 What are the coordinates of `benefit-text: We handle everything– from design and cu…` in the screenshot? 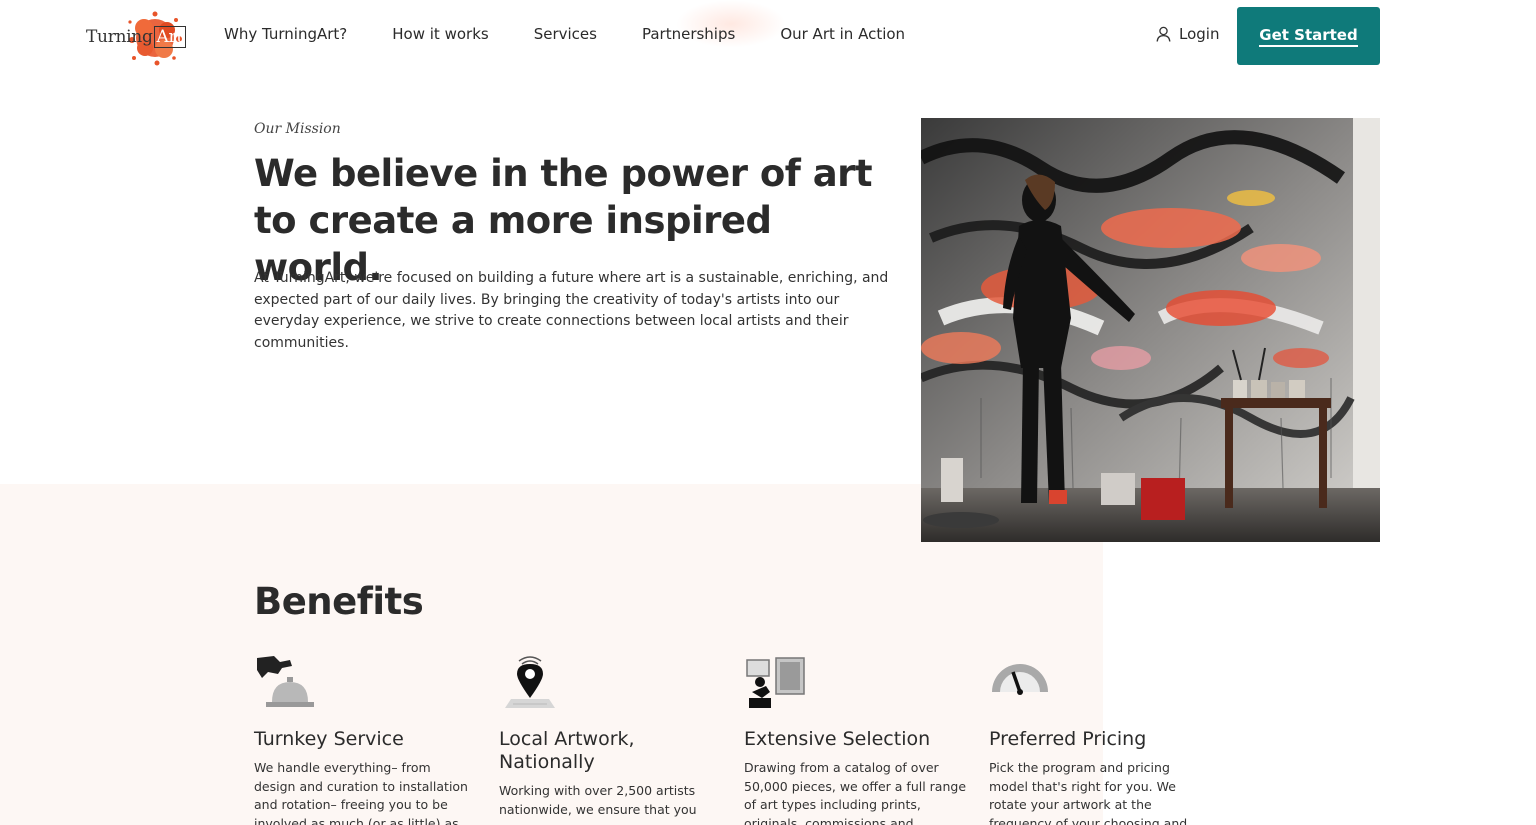 It's located at (361, 792).